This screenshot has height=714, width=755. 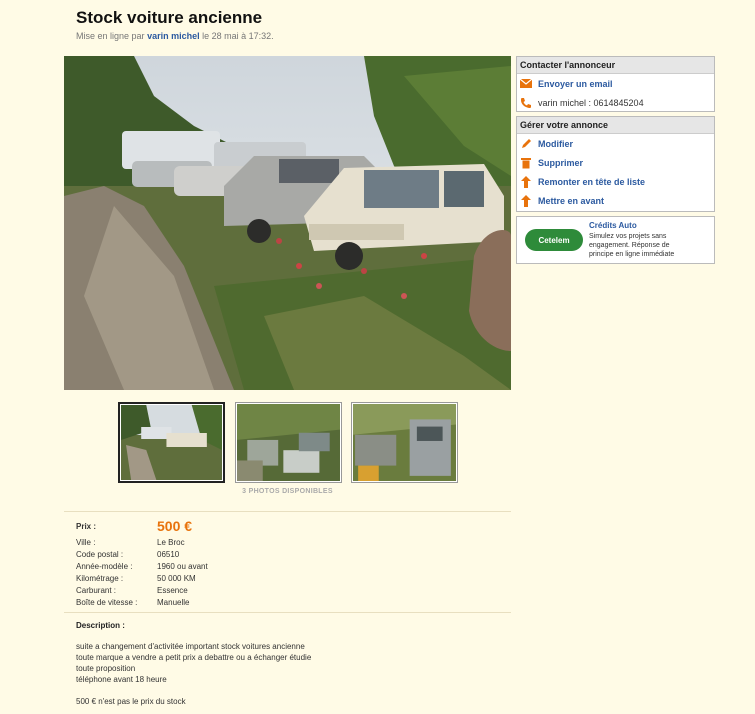 I want to click on modify-link: Modifier, so click(x=555, y=144).